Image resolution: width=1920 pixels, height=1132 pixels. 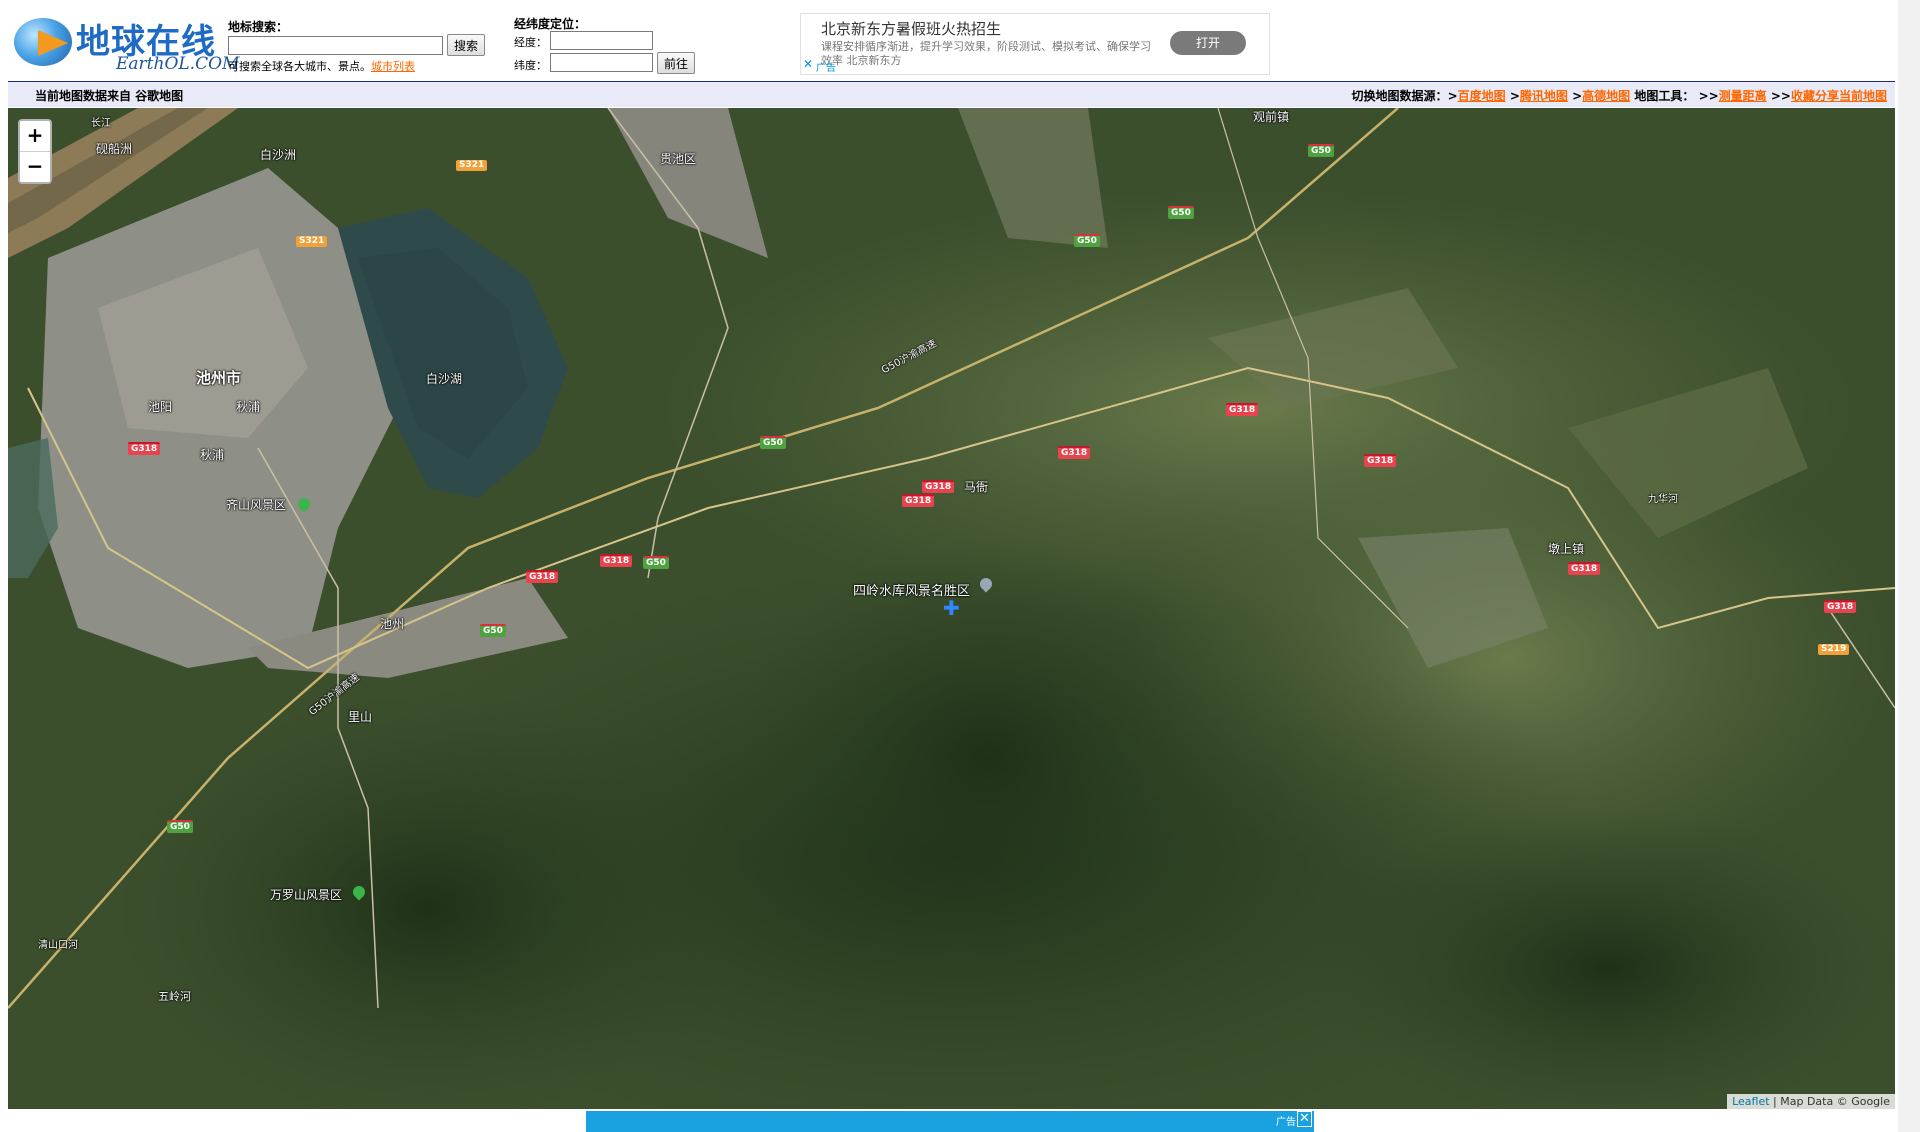 I want to click on map-label-chizhou-station: 池州, so click(x=392, y=624).